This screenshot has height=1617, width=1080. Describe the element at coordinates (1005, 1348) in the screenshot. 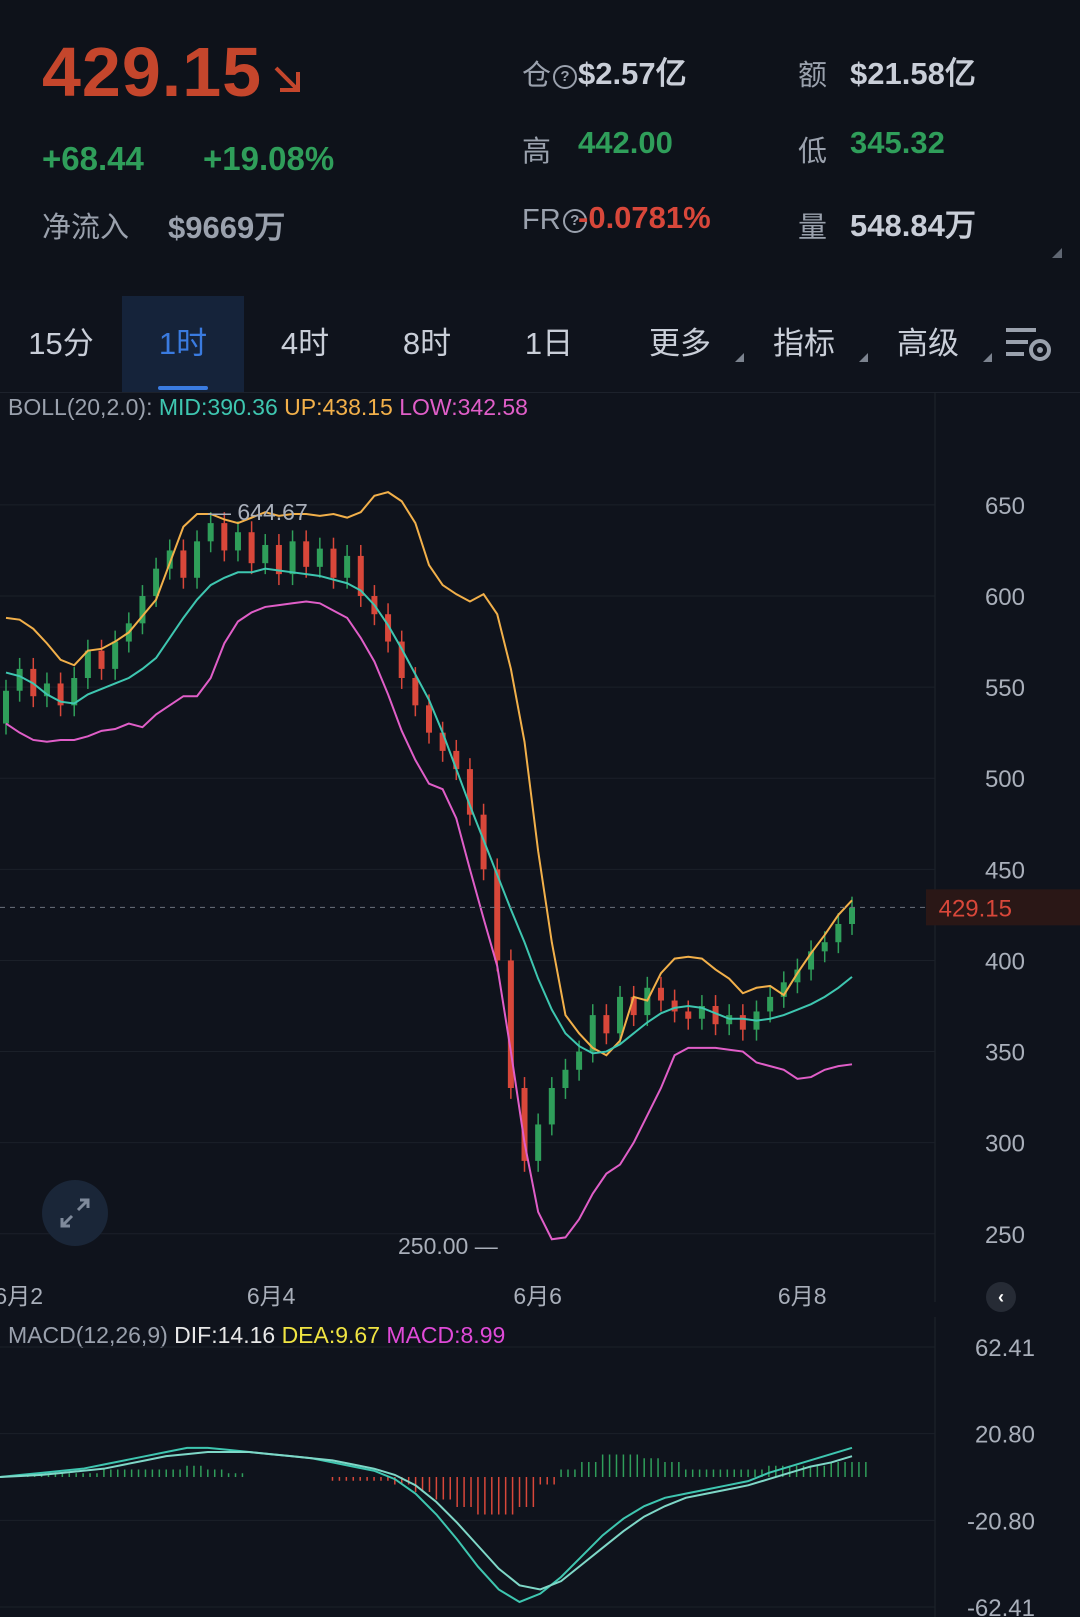

I see `y-tick-label: 62.41` at that location.